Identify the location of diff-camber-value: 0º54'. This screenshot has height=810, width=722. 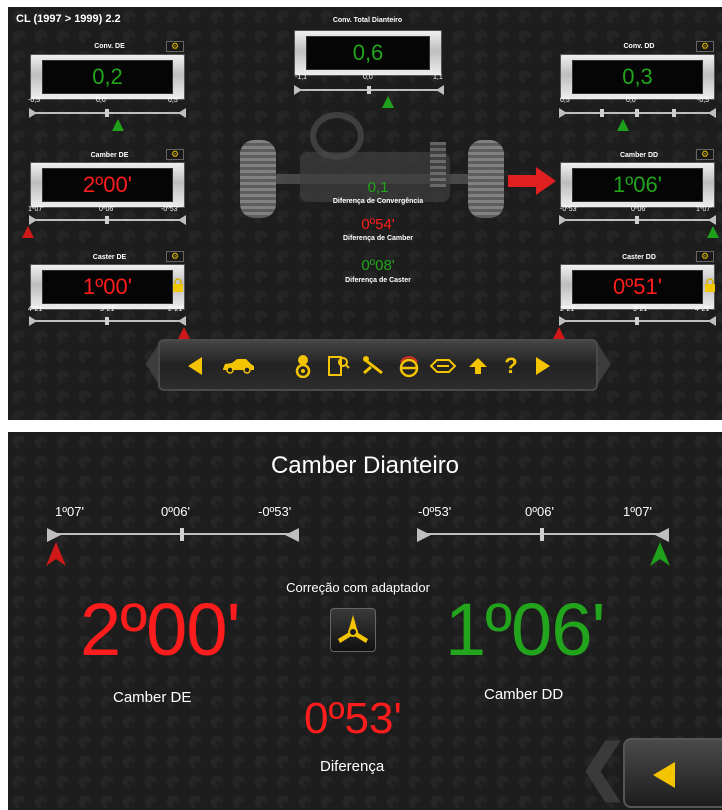
(378, 224).